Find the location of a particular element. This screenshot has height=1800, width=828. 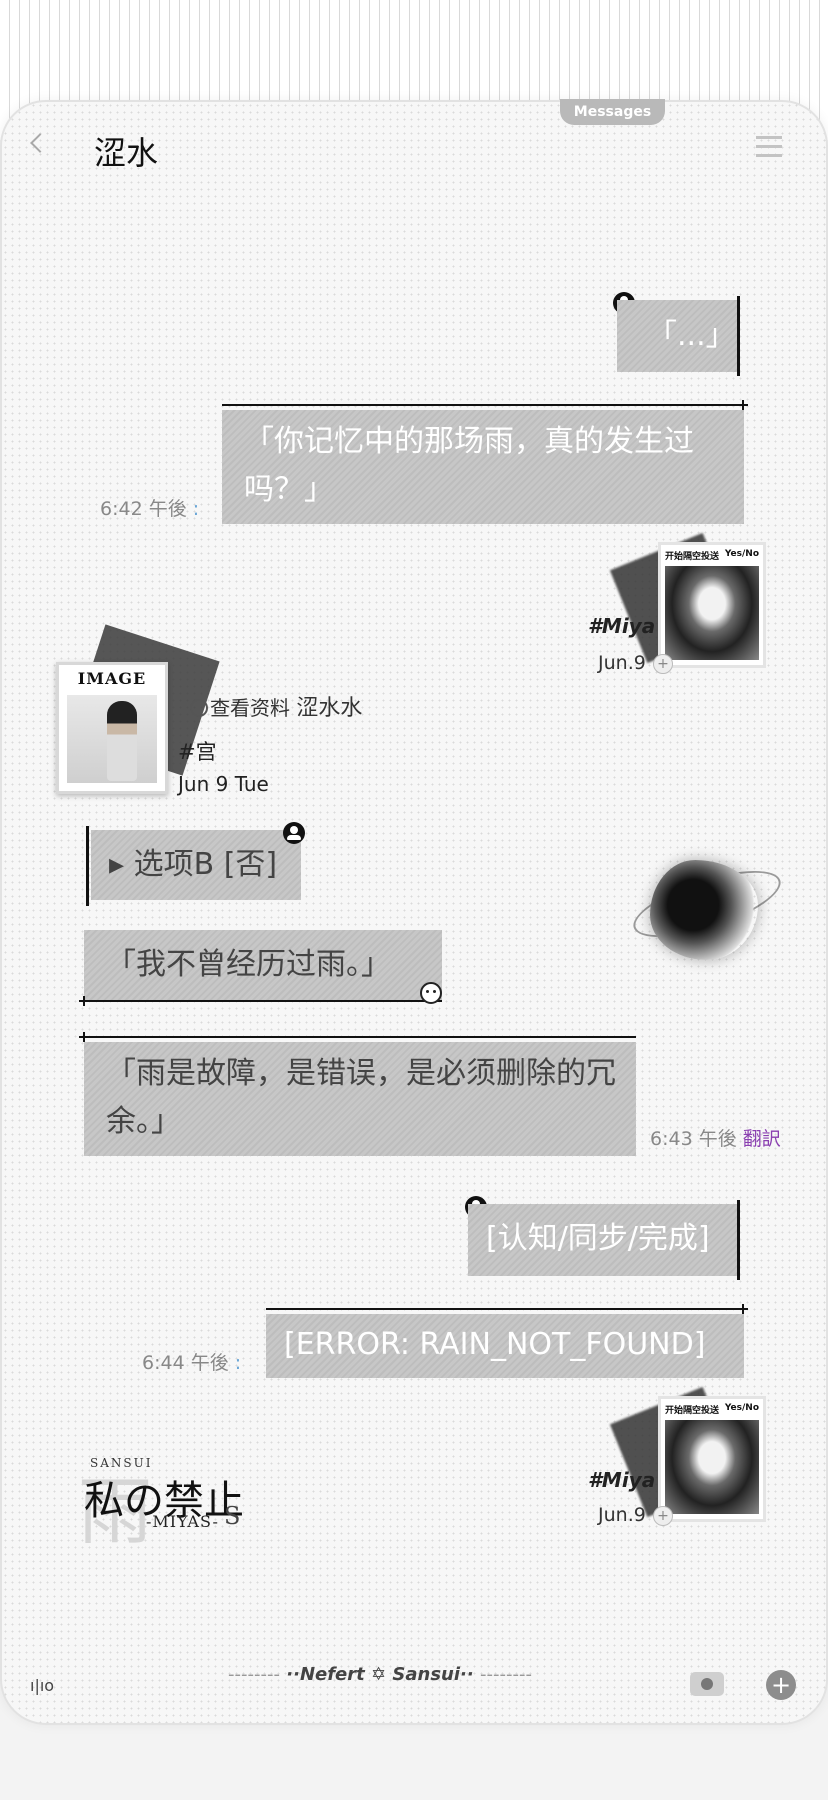

footer-name: Sansui is located at coordinates (426, 1674).